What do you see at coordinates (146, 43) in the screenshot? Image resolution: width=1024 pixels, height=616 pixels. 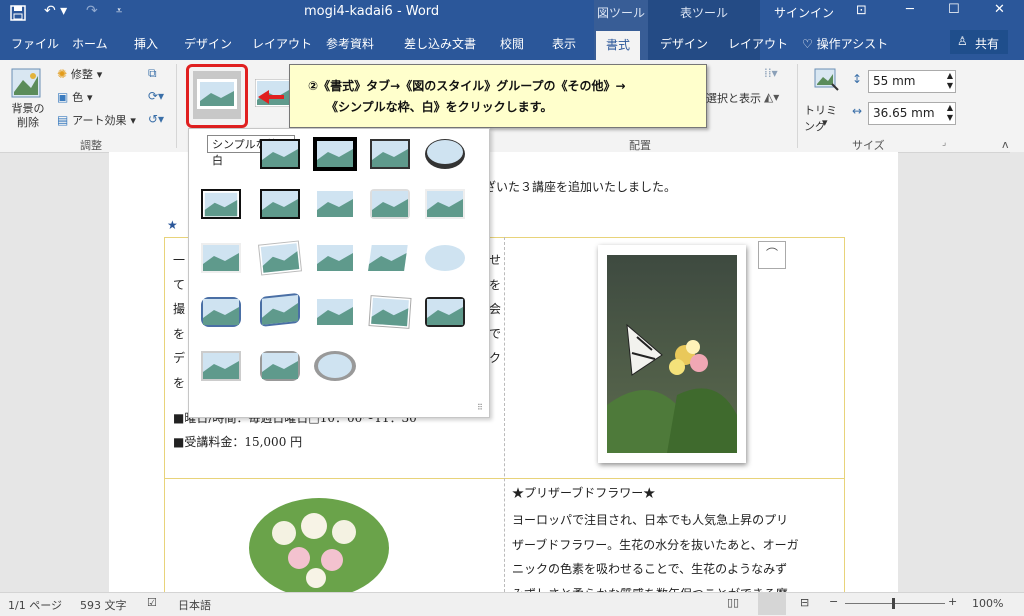 I see `tab-insert: 挿入` at bounding box center [146, 43].